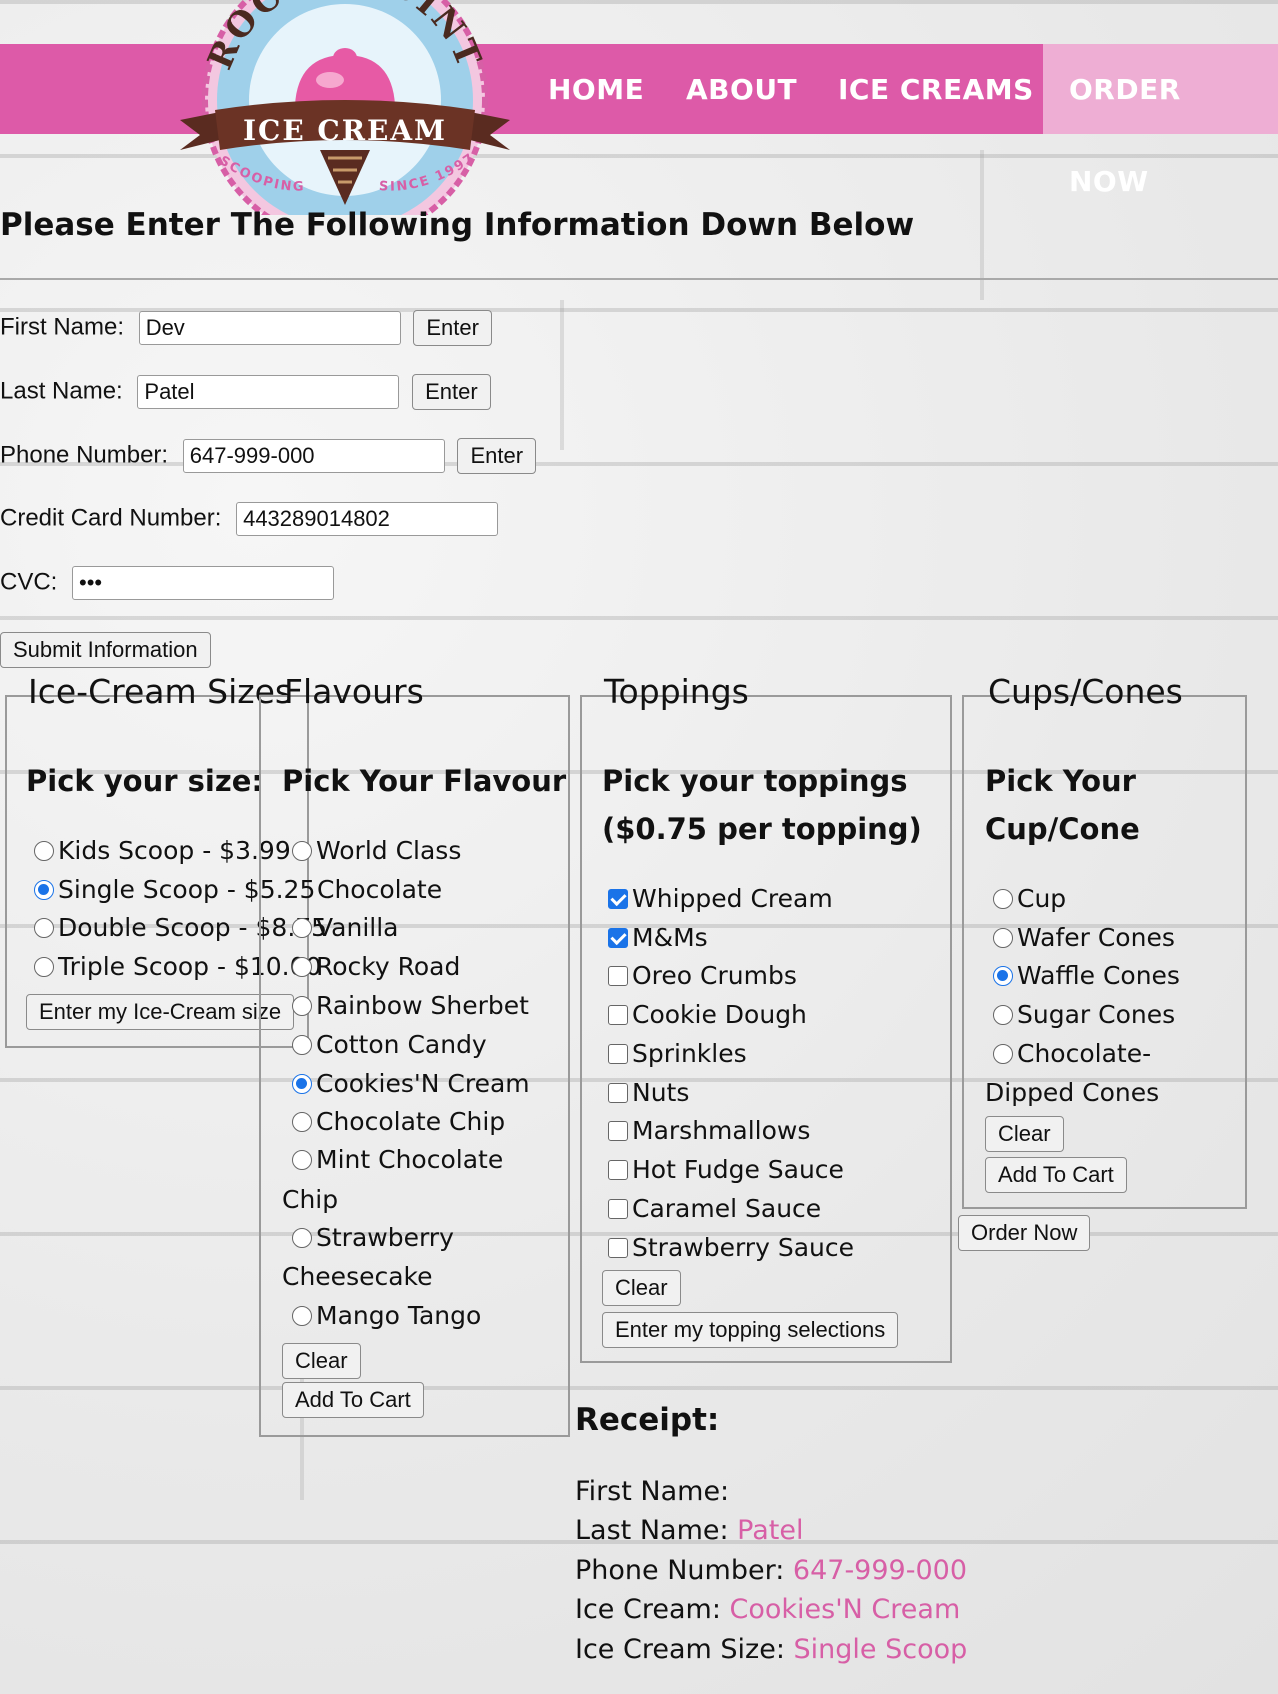 This screenshot has height=1694, width=1278. I want to click on first-name-enter-button: Enter, so click(452, 328).